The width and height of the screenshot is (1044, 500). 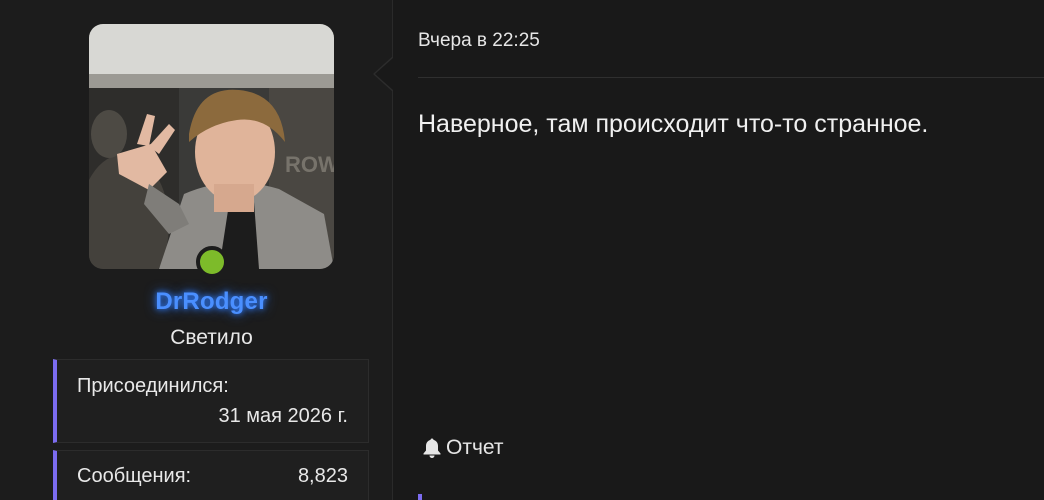 What do you see at coordinates (153, 386) in the screenshot?
I see `joined-label: Присоединился:` at bounding box center [153, 386].